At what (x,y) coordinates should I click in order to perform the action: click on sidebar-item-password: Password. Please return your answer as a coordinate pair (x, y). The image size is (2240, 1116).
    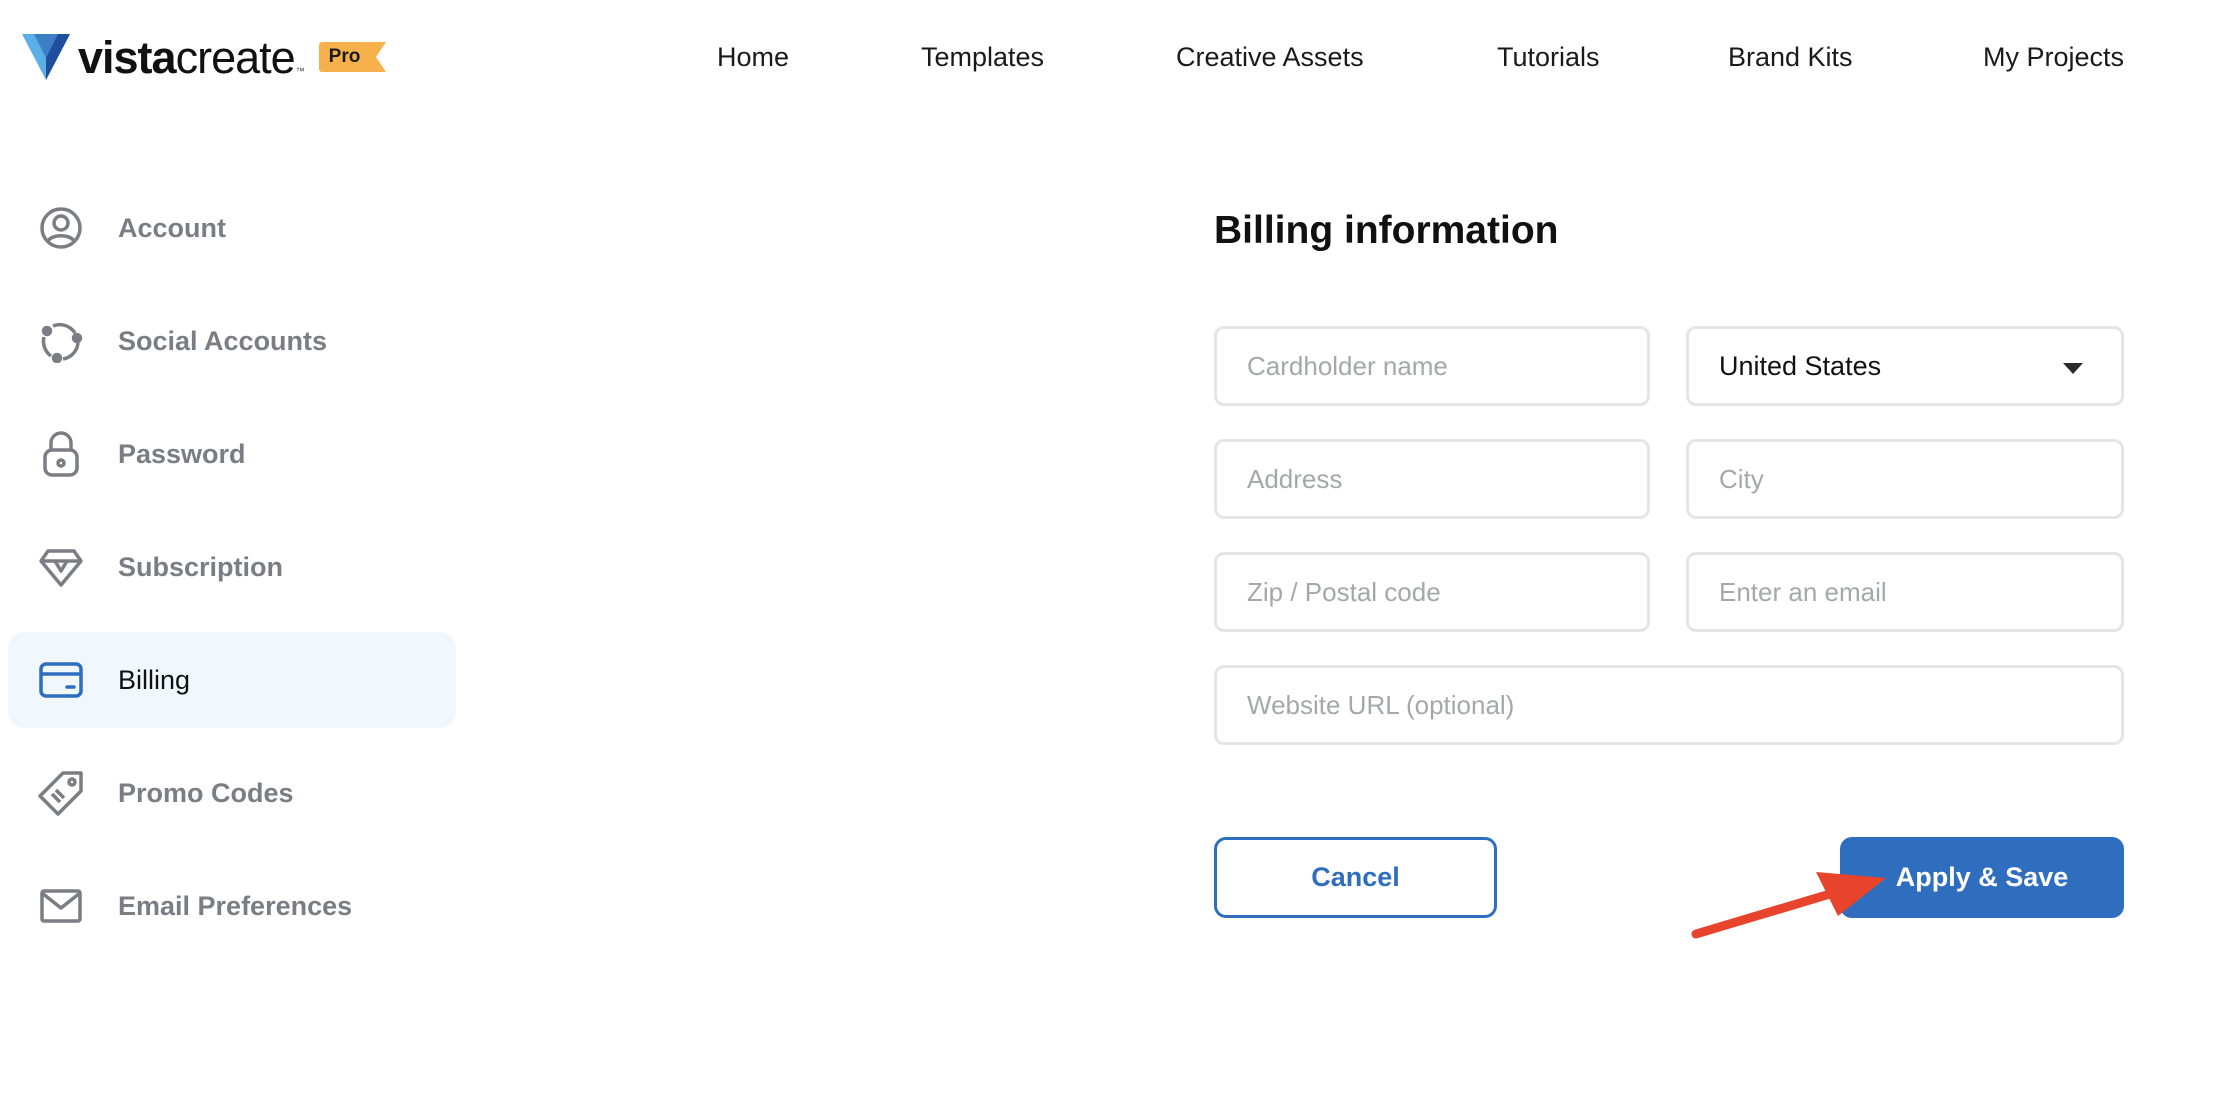
    Looking at the image, I should click on (232, 454).